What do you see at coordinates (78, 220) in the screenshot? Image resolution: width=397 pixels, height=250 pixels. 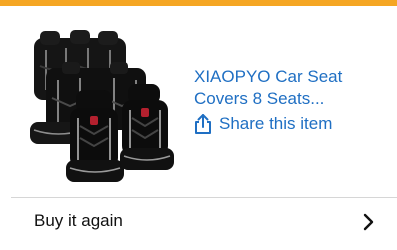 I see `buy-again-label: Buy it again` at bounding box center [78, 220].